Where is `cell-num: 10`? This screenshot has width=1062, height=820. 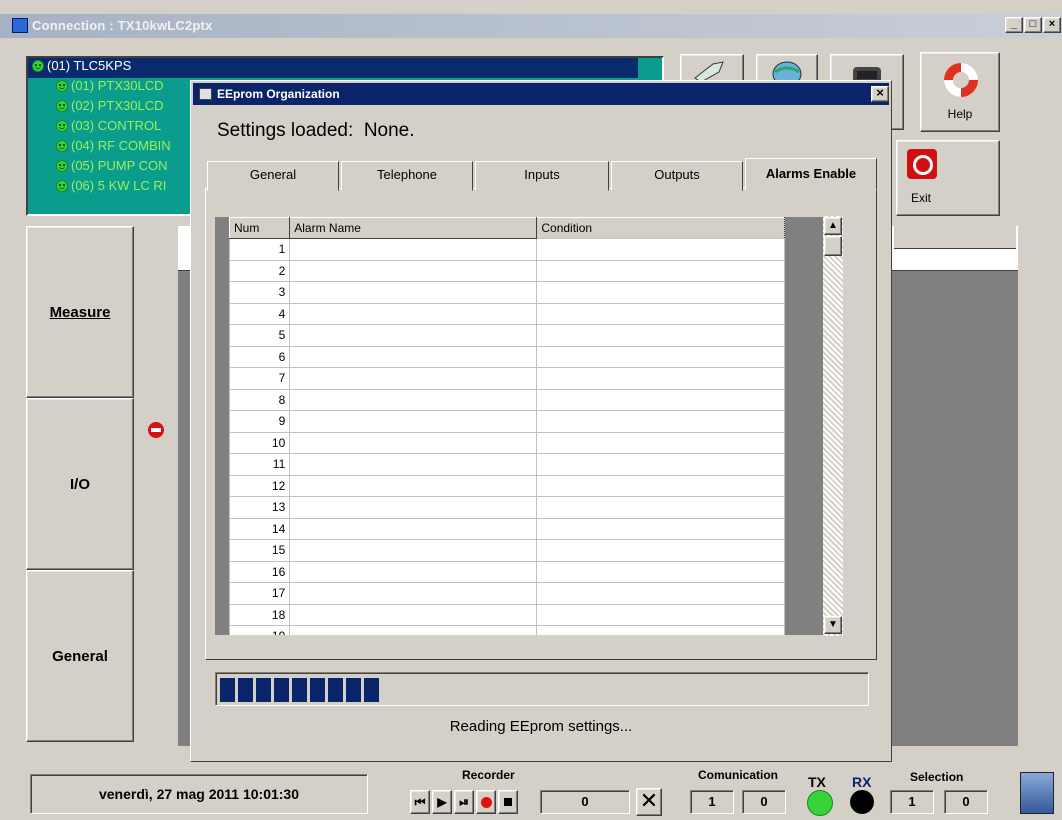 cell-num: 10 is located at coordinates (259, 442).